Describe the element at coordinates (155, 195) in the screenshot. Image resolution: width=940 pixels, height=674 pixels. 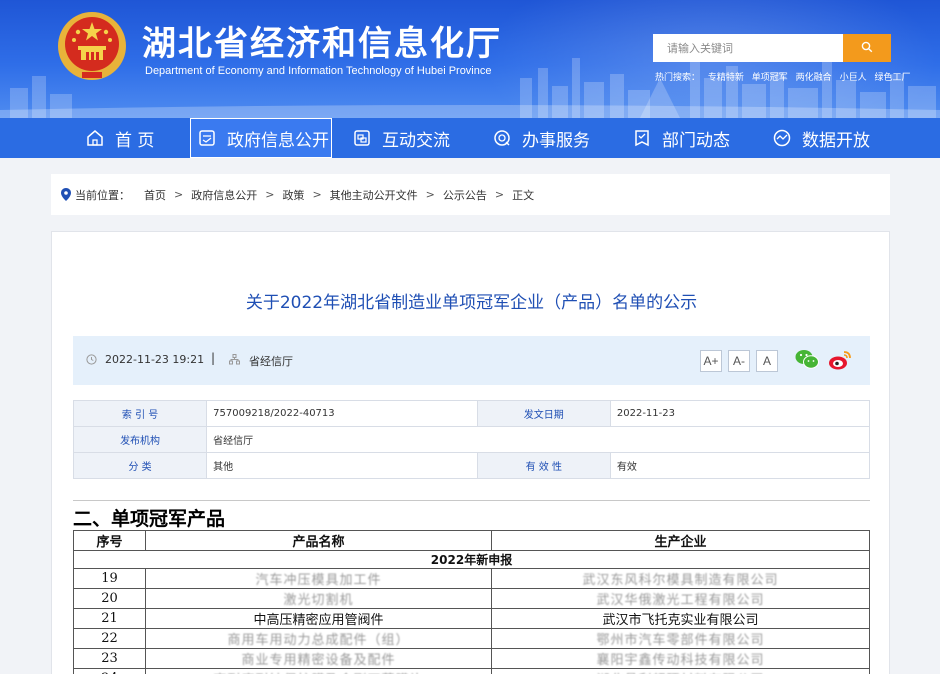
I see `breadcrumb-item: 首页` at that location.